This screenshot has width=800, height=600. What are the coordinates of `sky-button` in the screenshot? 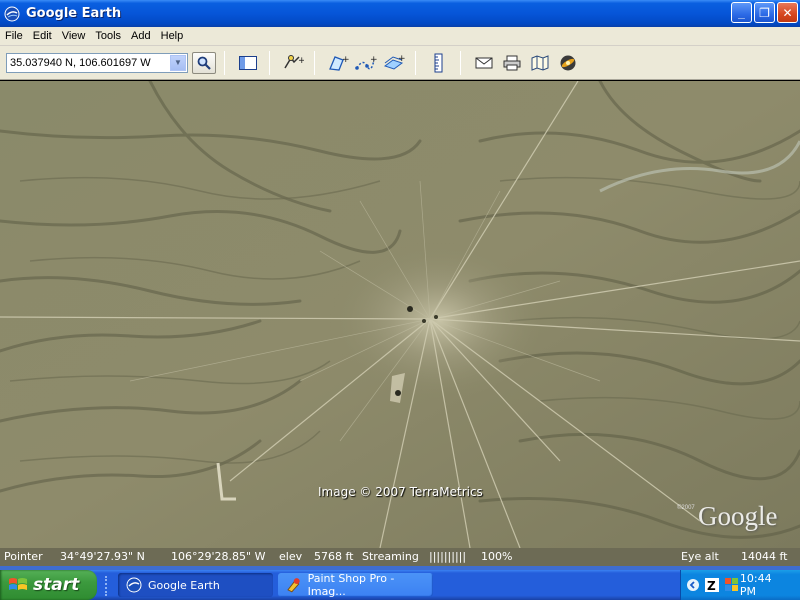 It's located at (568, 63).